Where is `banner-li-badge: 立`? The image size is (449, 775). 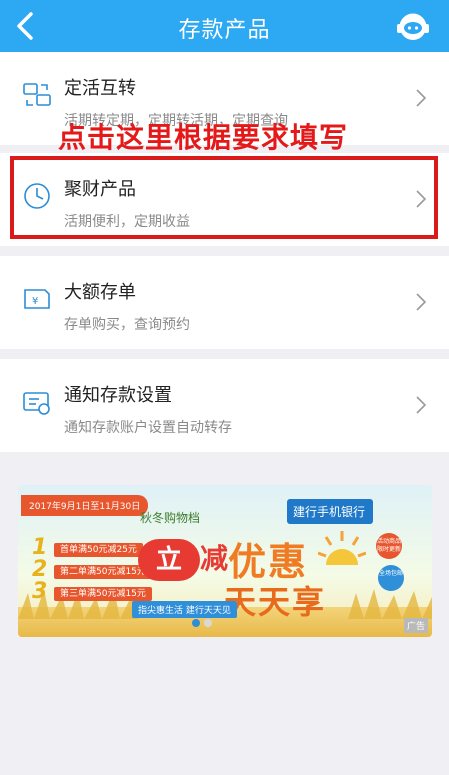
banner-li-badge: 立 is located at coordinates (169, 560).